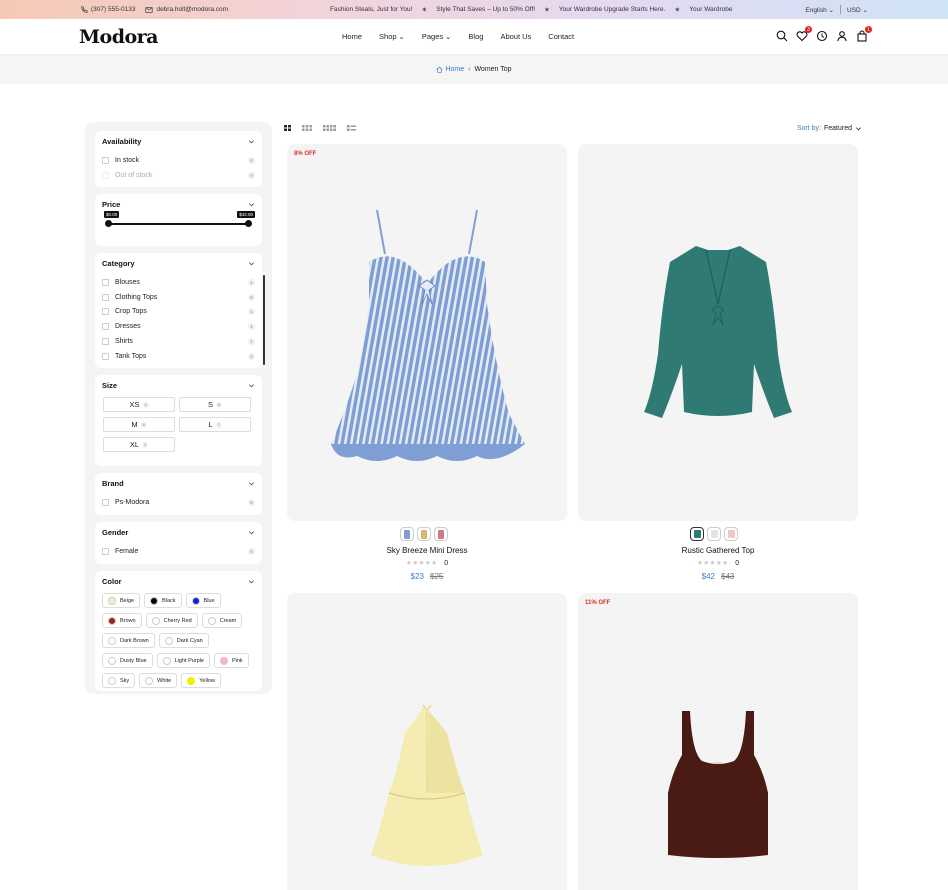  I want to click on chevron-down-icon: ⌄, so click(865, 10).